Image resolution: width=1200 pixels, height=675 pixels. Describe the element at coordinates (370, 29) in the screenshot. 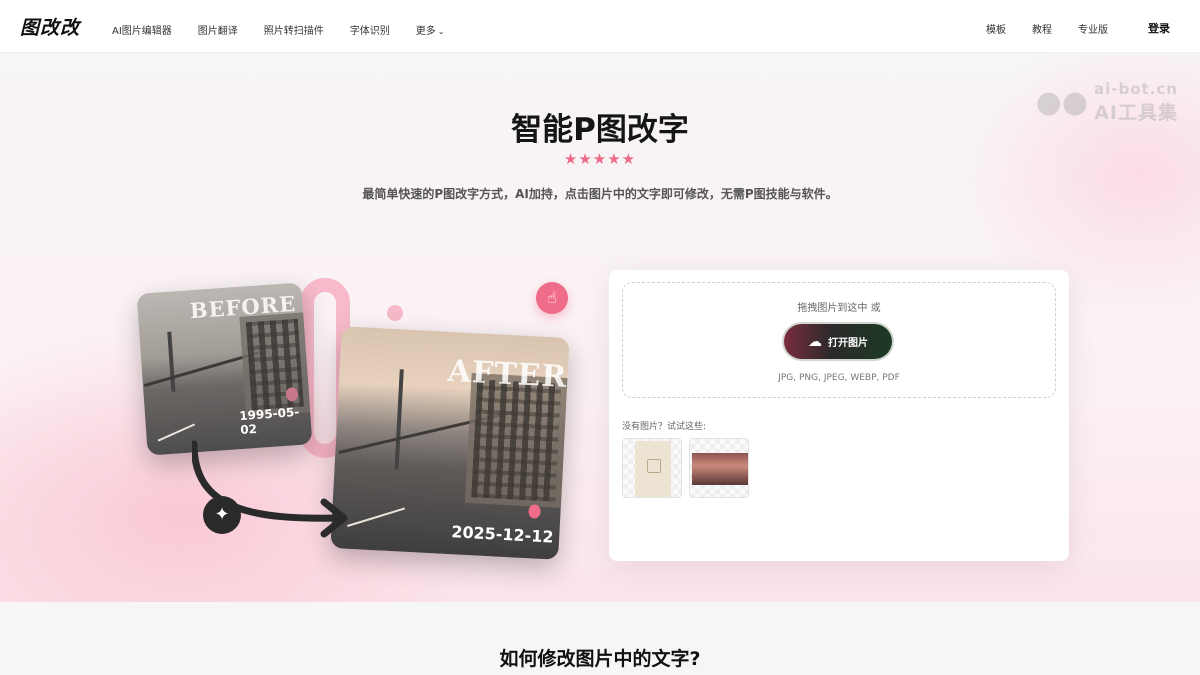

I see `nav-link-font-recognition: 字体识别` at that location.